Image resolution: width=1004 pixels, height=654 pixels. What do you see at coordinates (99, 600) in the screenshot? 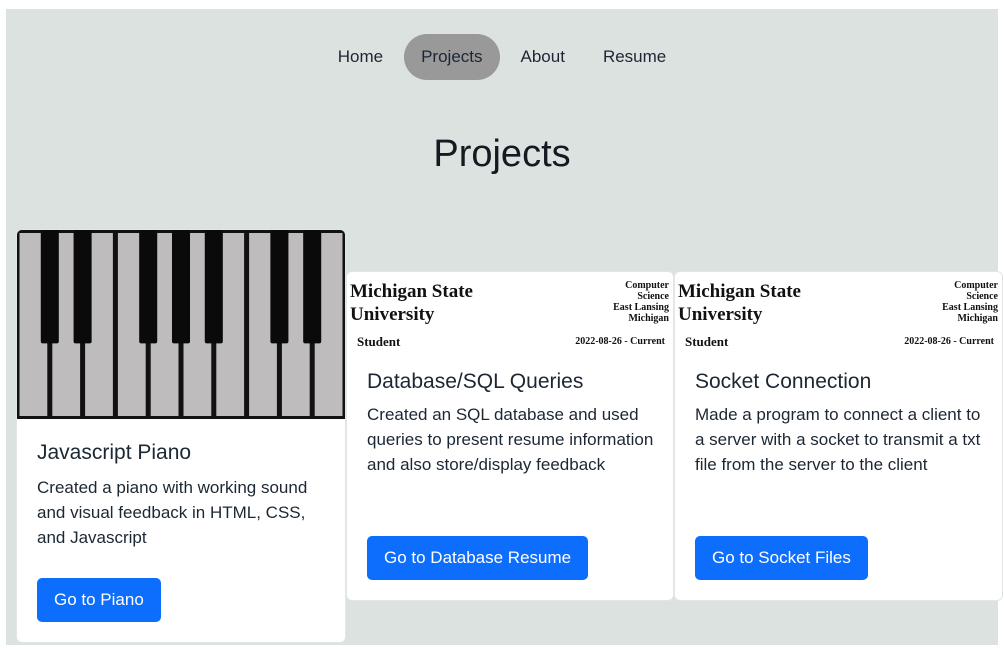
I see `go-to-piano-button: Go to Piano` at bounding box center [99, 600].